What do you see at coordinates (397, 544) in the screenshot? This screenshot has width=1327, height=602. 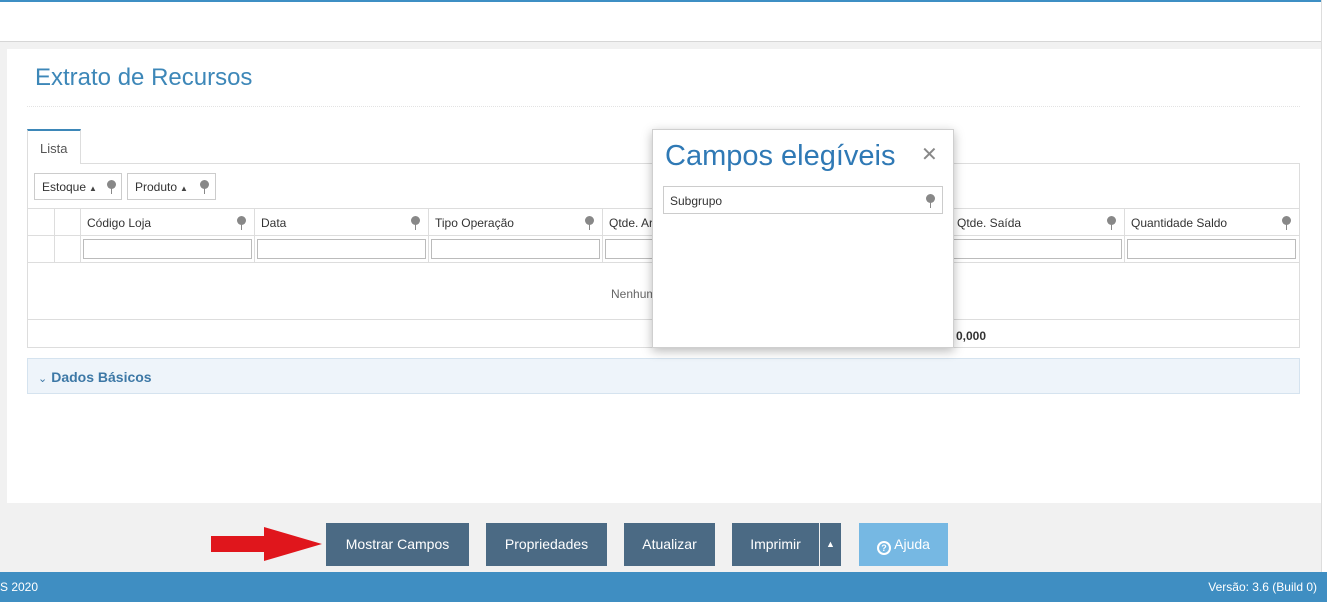 I see `mostrar-campos-button: Mostrar Campos` at bounding box center [397, 544].